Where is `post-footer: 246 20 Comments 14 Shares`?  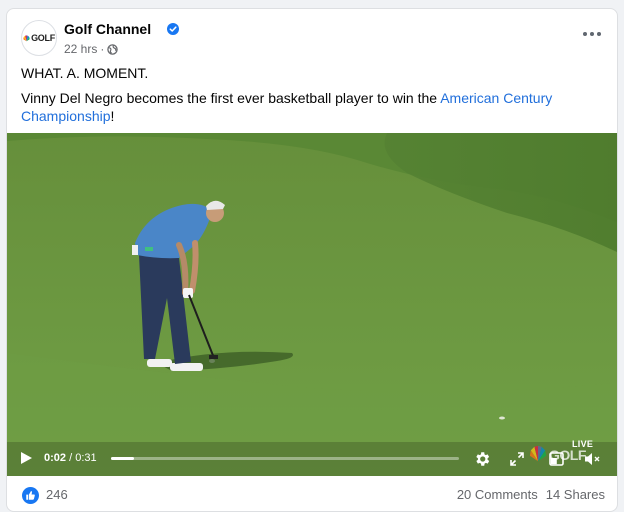
post-footer: 246 20 Comments 14 Shares is located at coordinates (312, 493).